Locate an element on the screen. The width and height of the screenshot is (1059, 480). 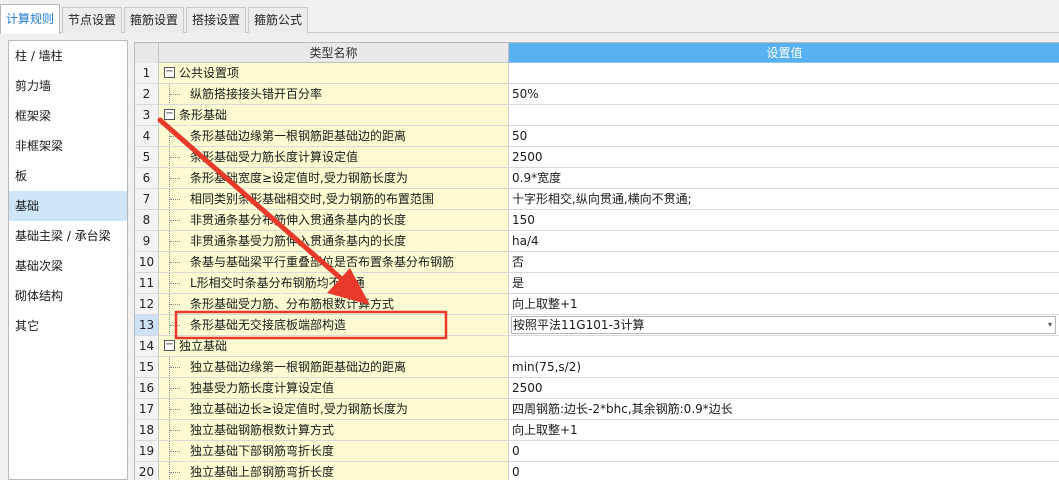
table-row: 15 独立基础边缘第一根钢筋距基础边的距离 min(75,s/2) is located at coordinates (597, 367).